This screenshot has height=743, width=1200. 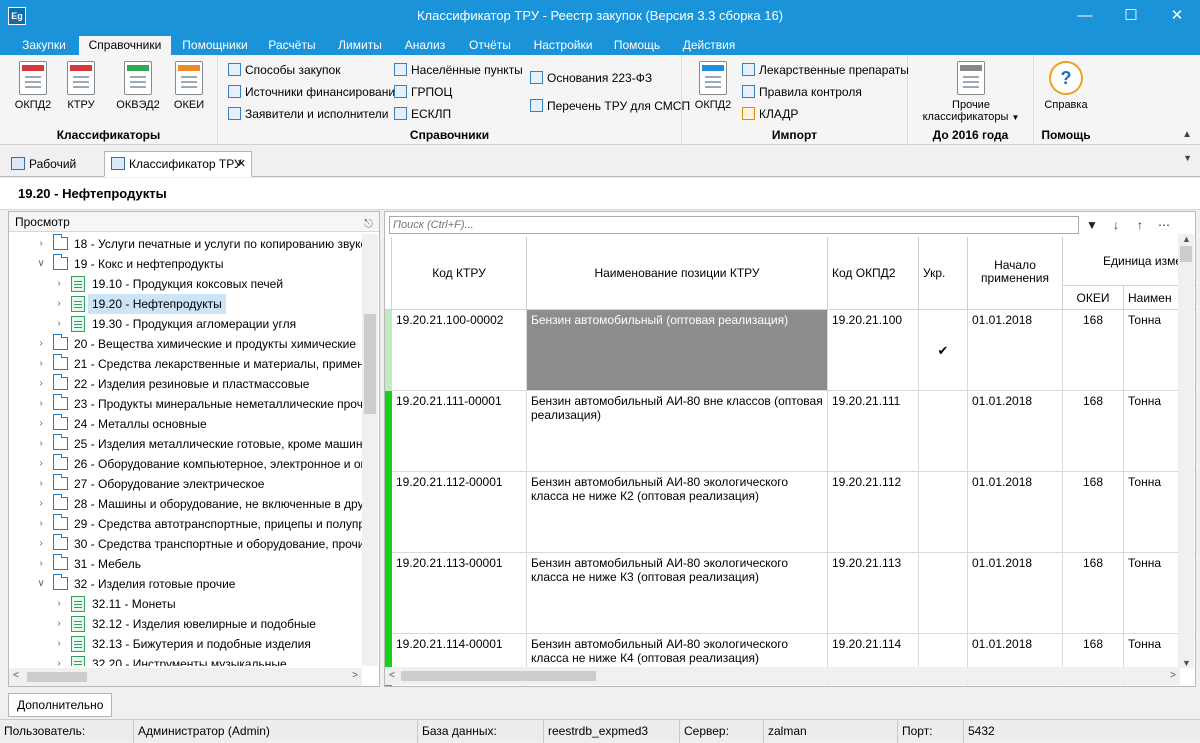 I want to click on tree-item: › 19.30 - Продукция агломерации угля, so click(x=185, y=324).